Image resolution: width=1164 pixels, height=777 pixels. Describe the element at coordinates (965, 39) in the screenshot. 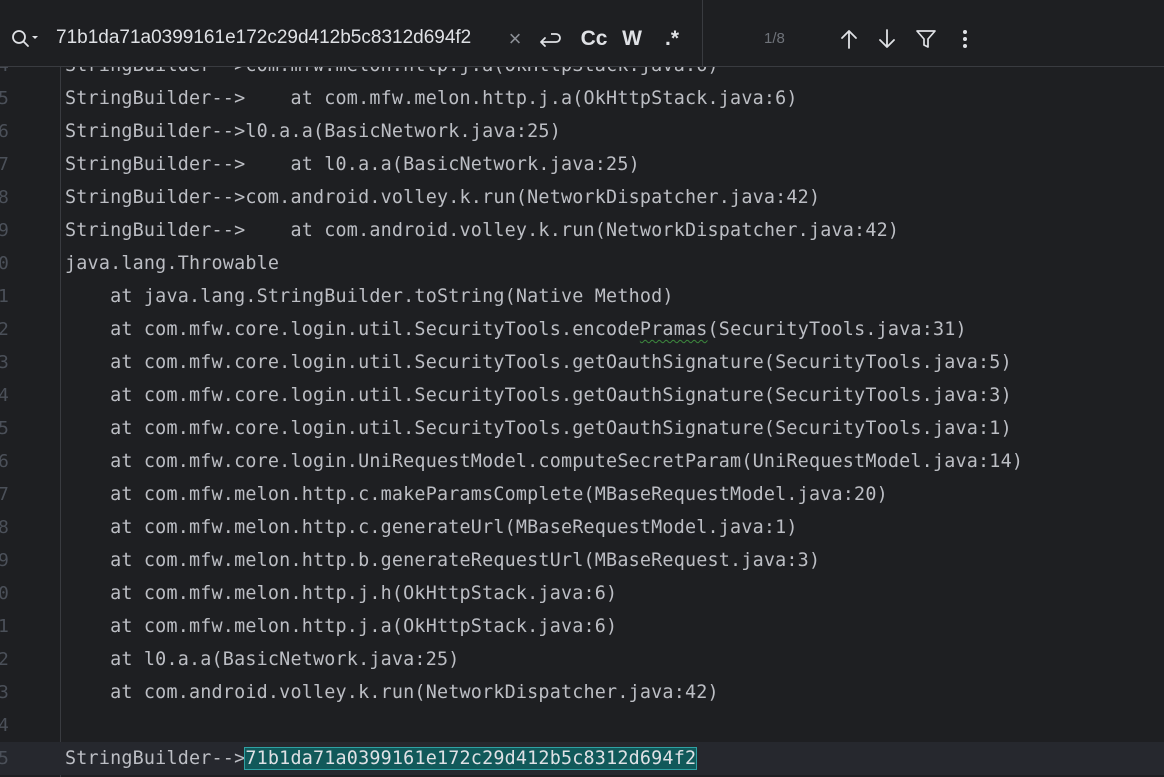

I see `more-options-icon` at that location.